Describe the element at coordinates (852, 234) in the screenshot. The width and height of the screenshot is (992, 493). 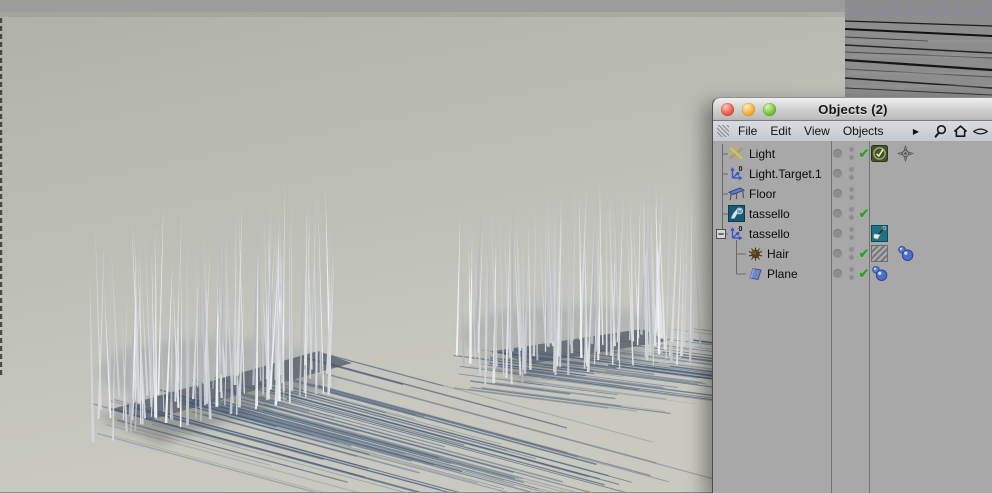
I see `object-row: 0 tassello` at that location.